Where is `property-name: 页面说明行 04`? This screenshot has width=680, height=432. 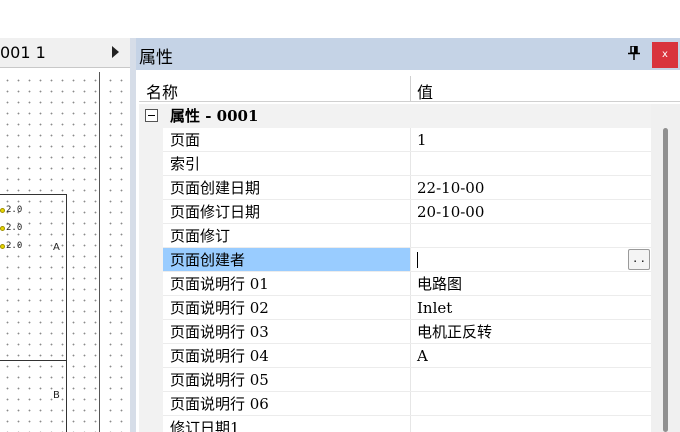 property-name: 页面说明行 04 is located at coordinates (219, 356).